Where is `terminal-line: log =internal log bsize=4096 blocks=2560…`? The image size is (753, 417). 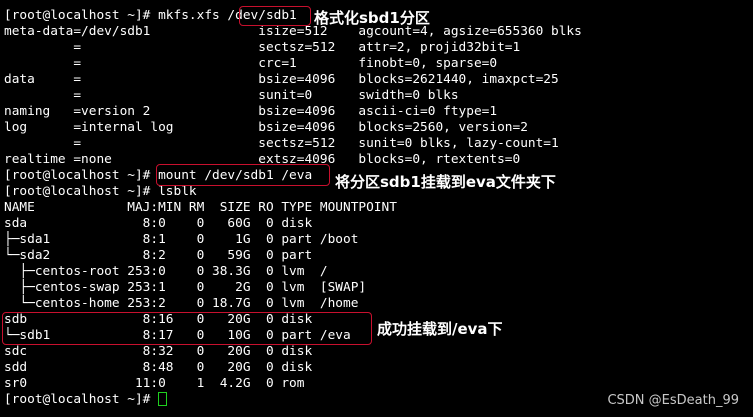 terminal-line: log =internal log bsize=4096 blocks=2560… is located at coordinates (266, 127).